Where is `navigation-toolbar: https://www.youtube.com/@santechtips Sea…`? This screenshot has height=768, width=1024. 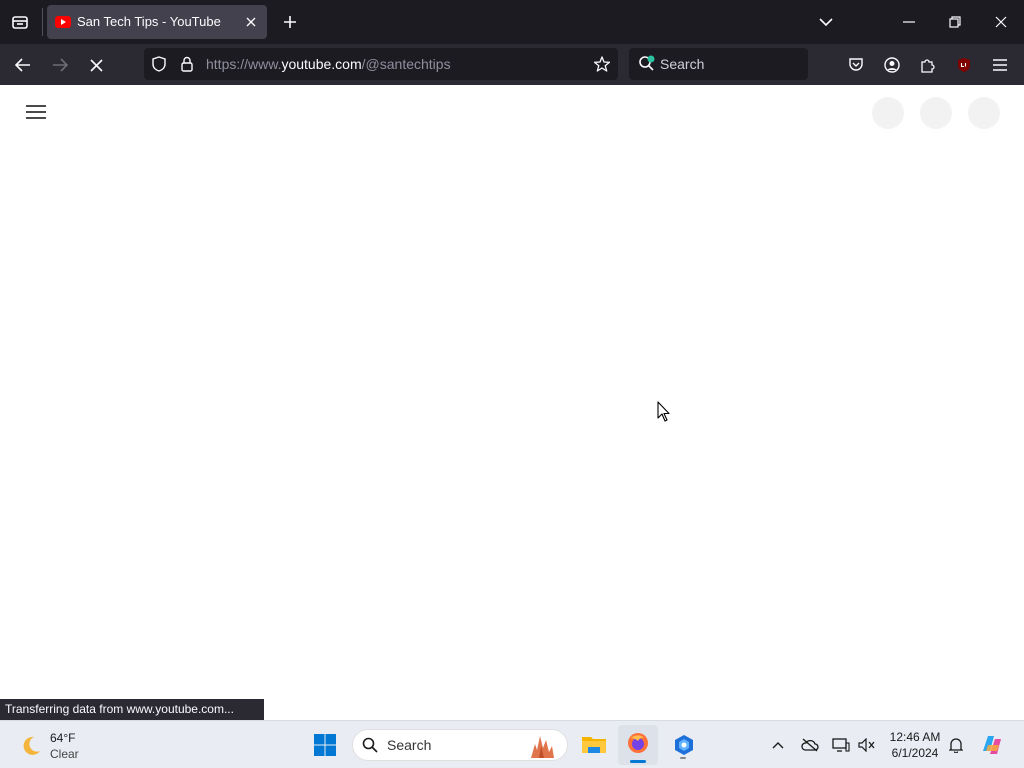
navigation-toolbar: https://www.youtube.com/@santechtips Sea… is located at coordinates (512, 64).